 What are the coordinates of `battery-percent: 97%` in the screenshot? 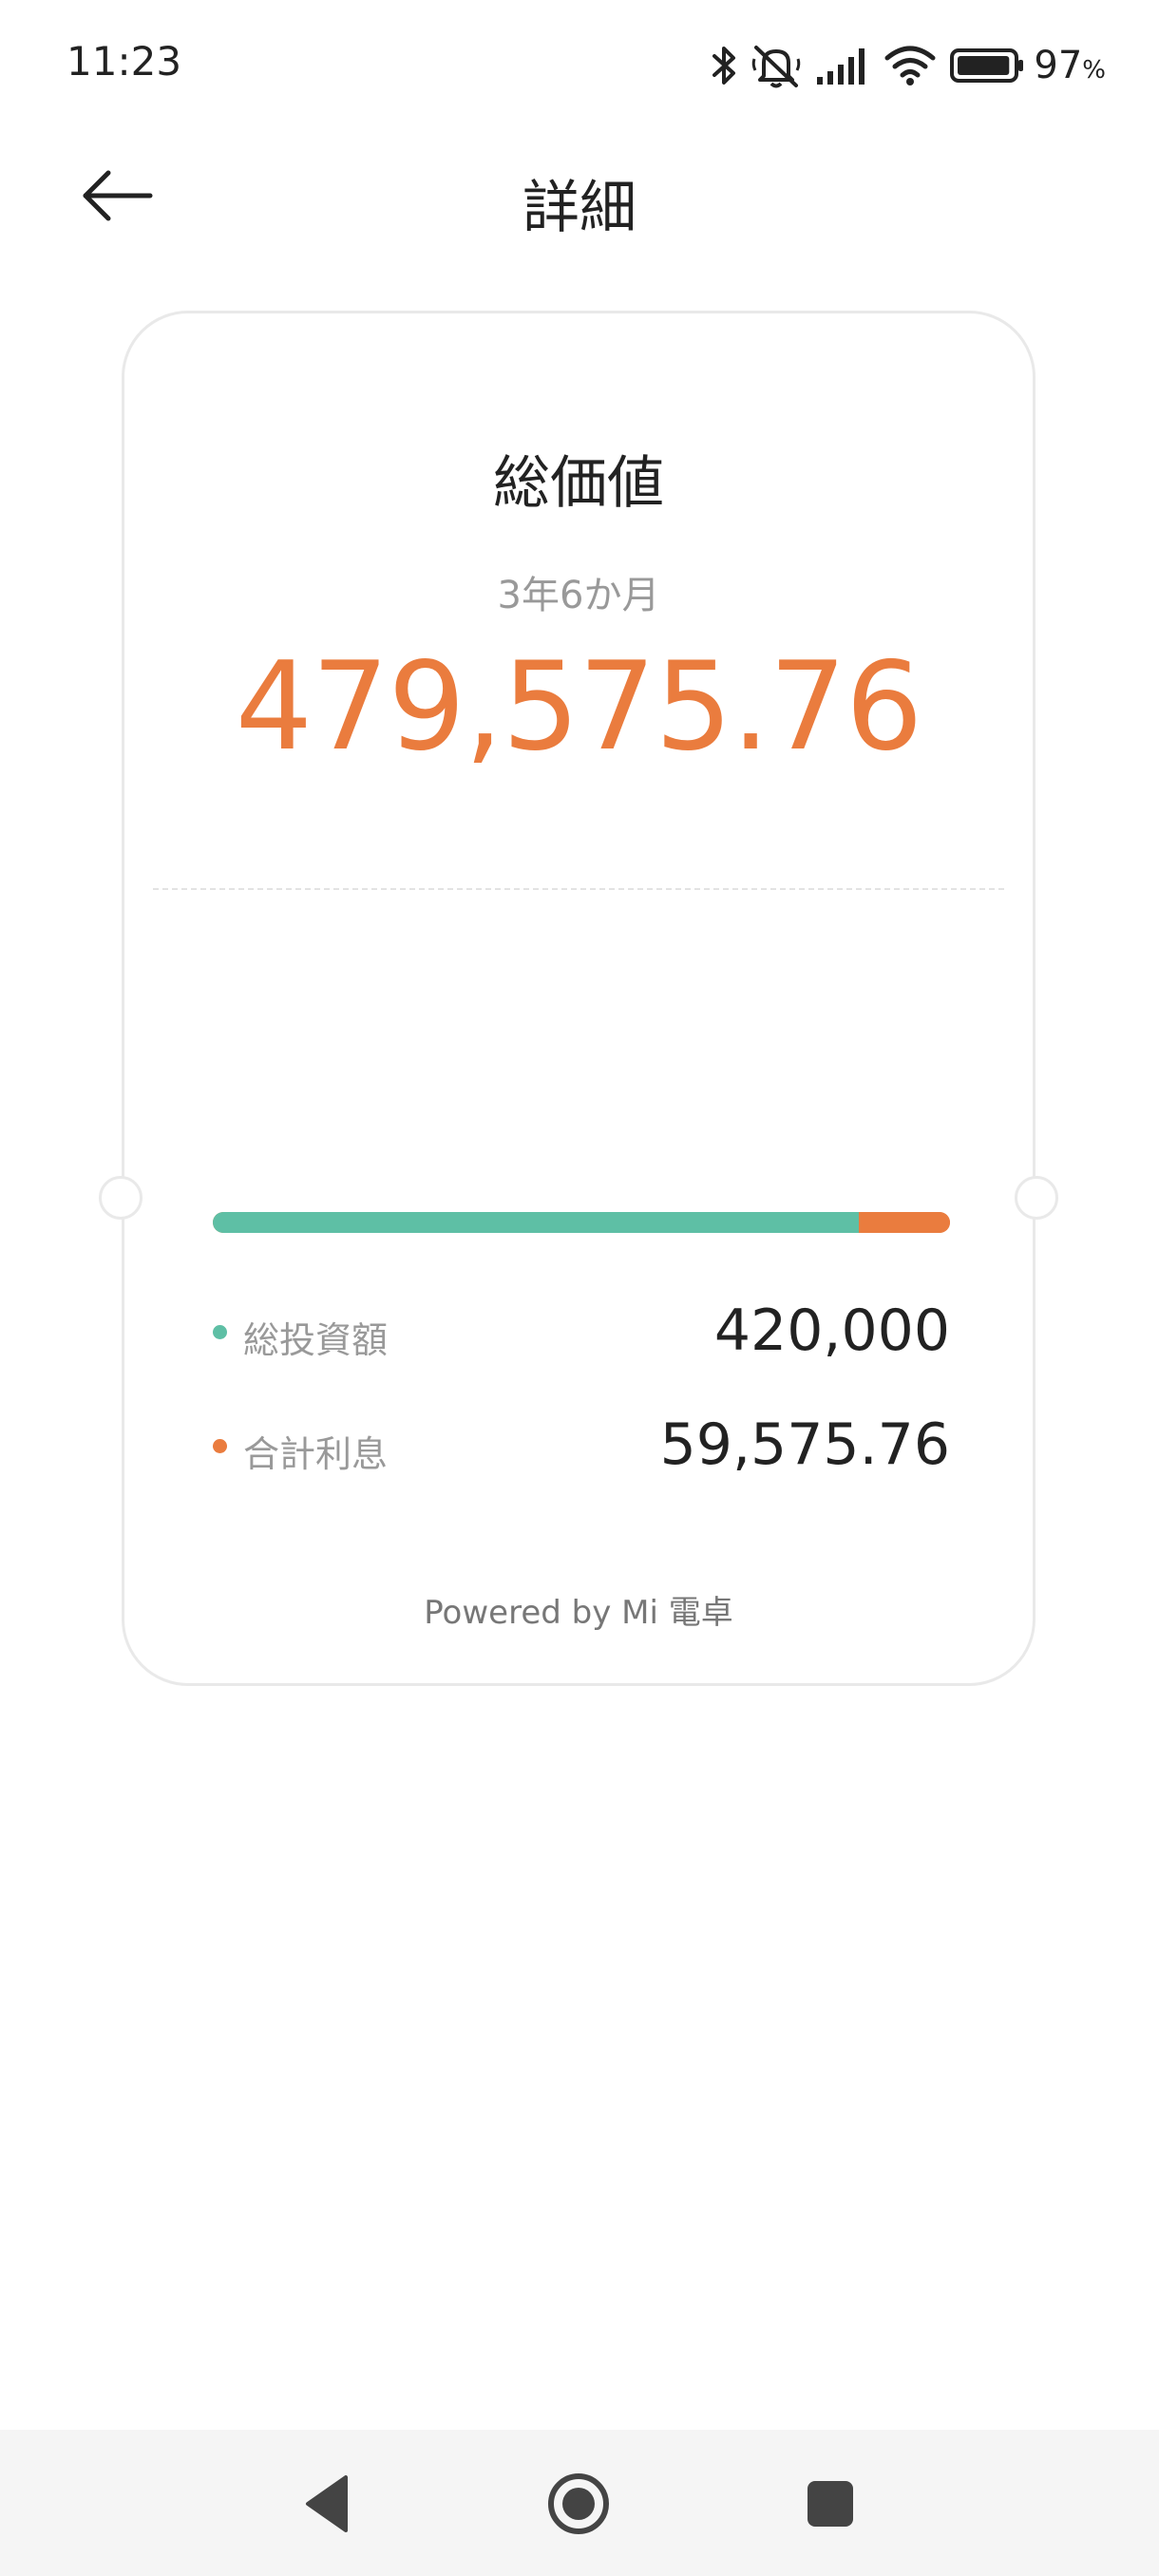 It's located at (1070, 65).